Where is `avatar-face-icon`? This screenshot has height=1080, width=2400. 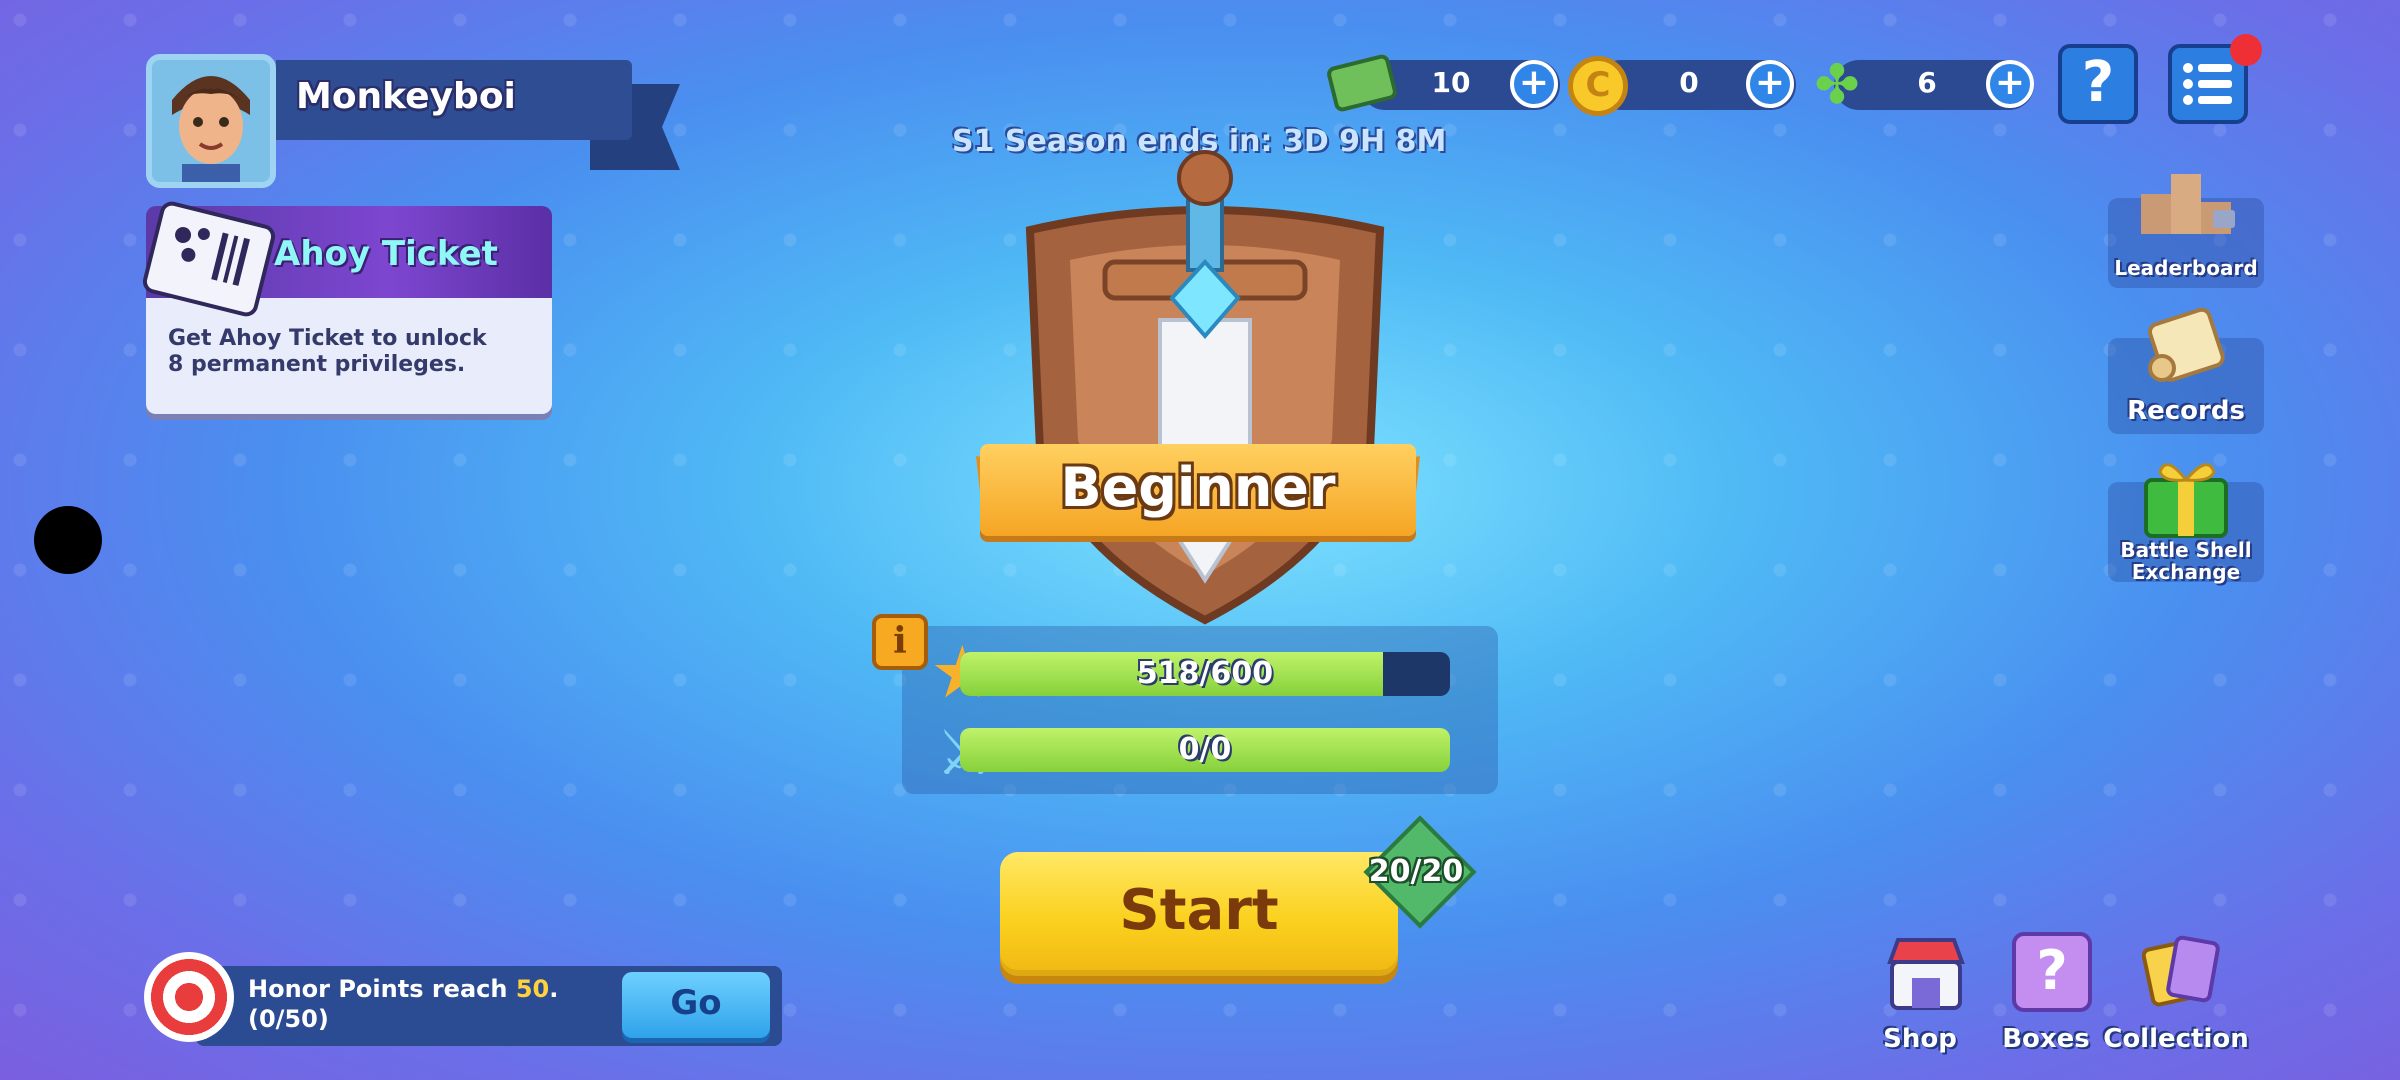 avatar-face-icon is located at coordinates (211, 121).